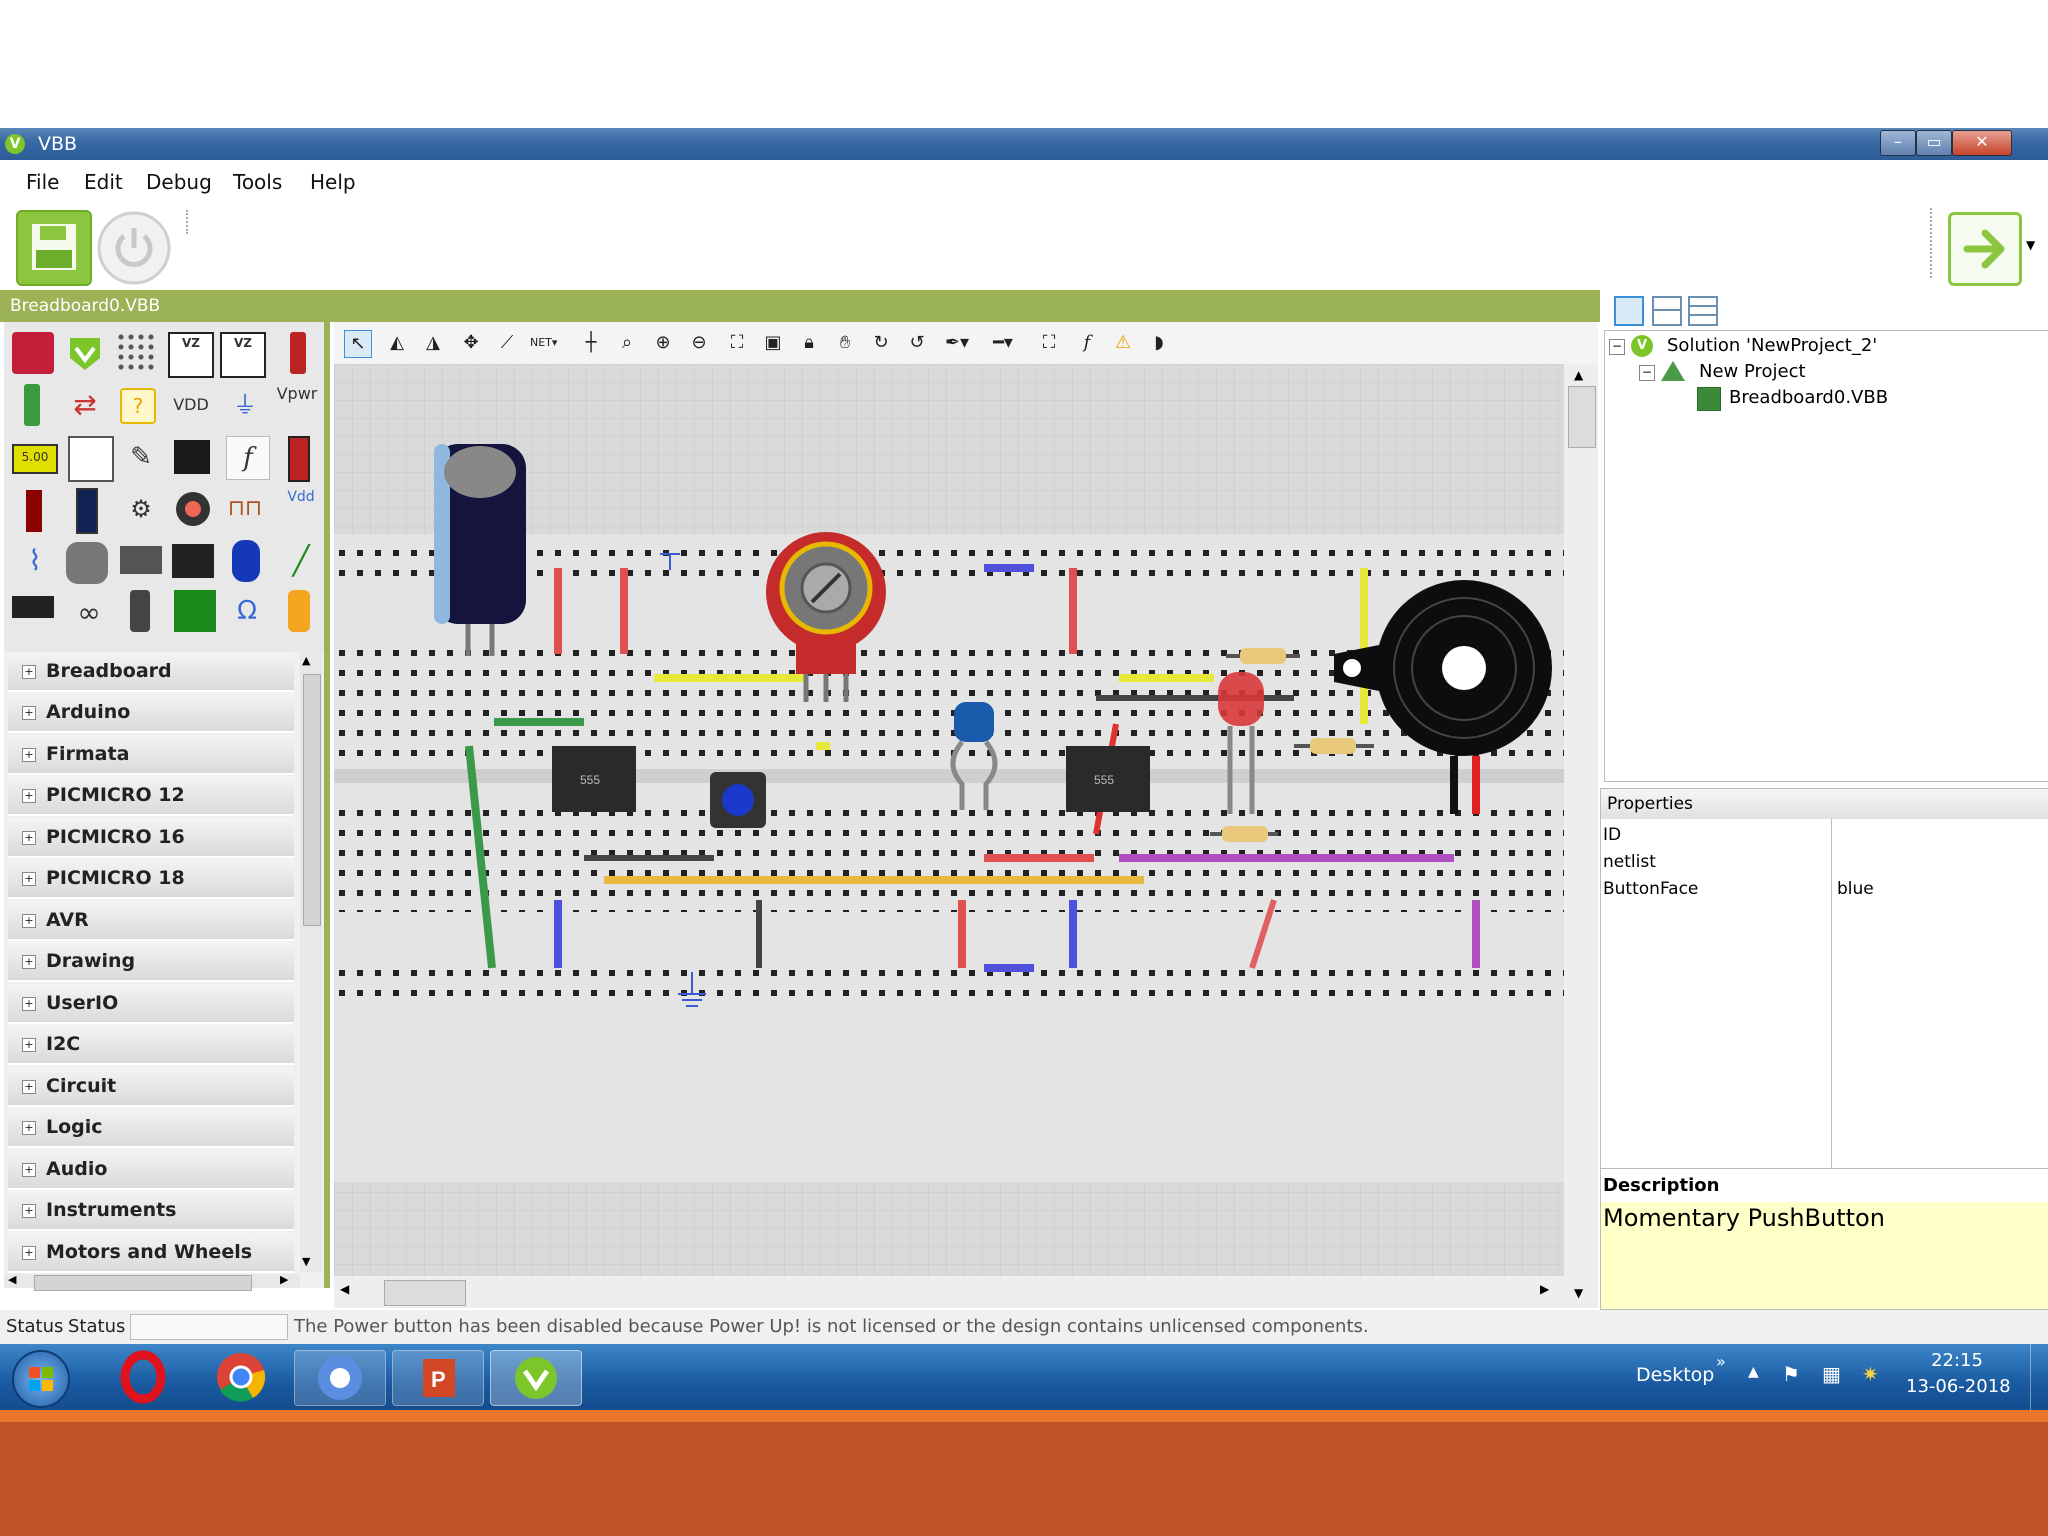 The width and height of the screenshot is (2048, 1536). What do you see at coordinates (42, 182) in the screenshot?
I see `menu-file: File` at bounding box center [42, 182].